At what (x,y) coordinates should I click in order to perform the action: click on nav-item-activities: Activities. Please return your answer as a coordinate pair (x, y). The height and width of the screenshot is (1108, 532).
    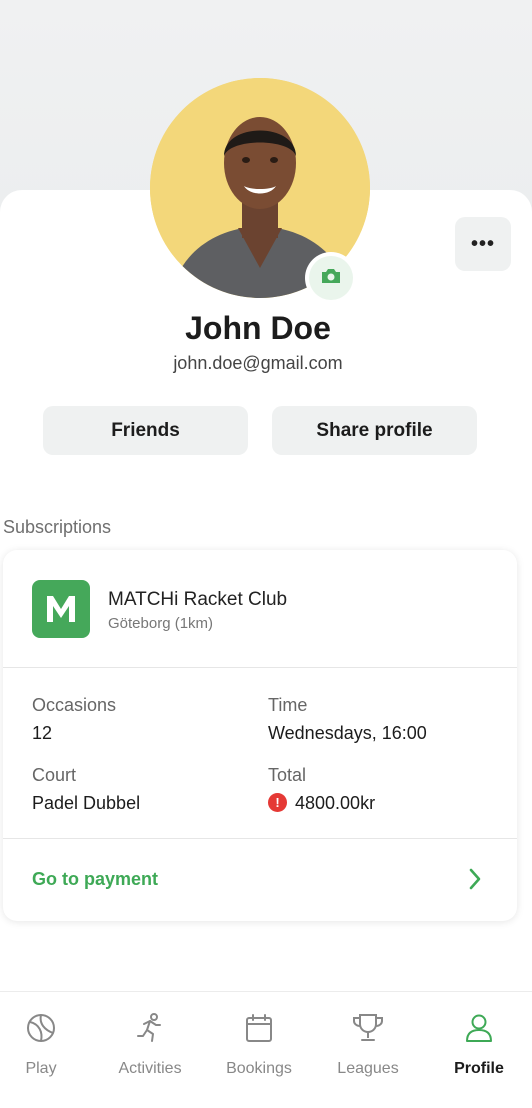
    Looking at the image, I should click on (150, 1042).